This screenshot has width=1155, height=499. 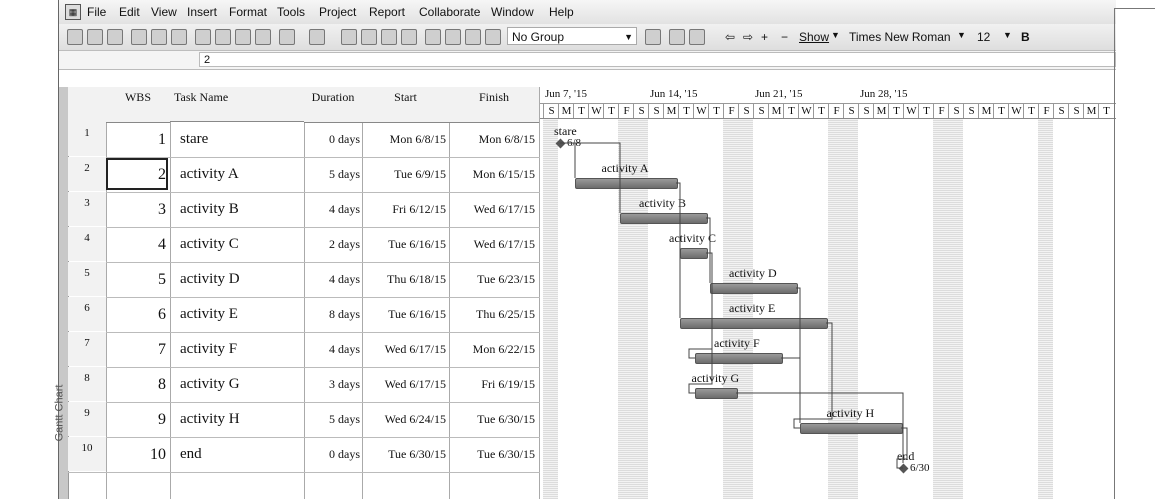 I want to click on table-row: 9 9 activity H5 days Wed 6/24/15 Tue 6/30/15, so click(x=304, y=420).